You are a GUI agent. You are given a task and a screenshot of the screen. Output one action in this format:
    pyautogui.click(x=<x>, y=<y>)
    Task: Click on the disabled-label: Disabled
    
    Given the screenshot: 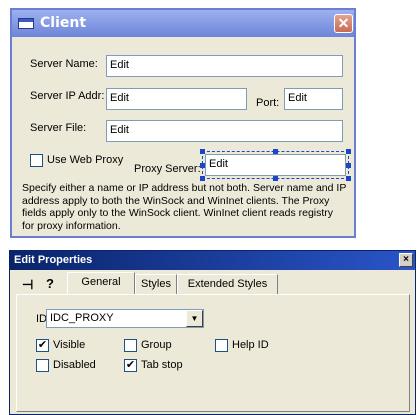 What is the action you would take?
    pyautogui.click(x=74, y=365)
    